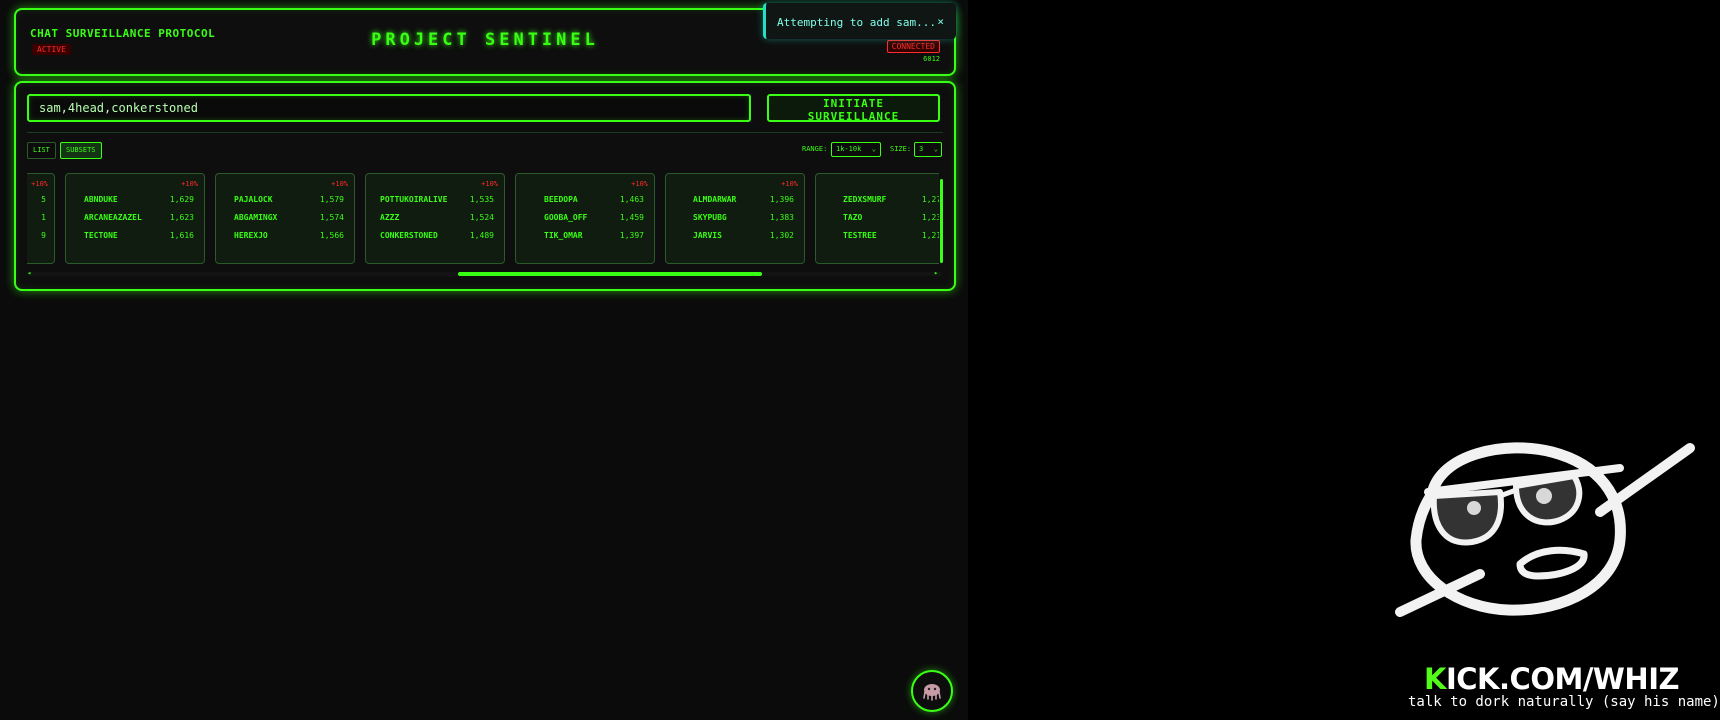 The width and height of the screenshot is (1720, 720). What do you see at coordinates (113, 217) in the screenshot?
I see `username: ARCANEAZAZEL` at bounding box center [113, 217].